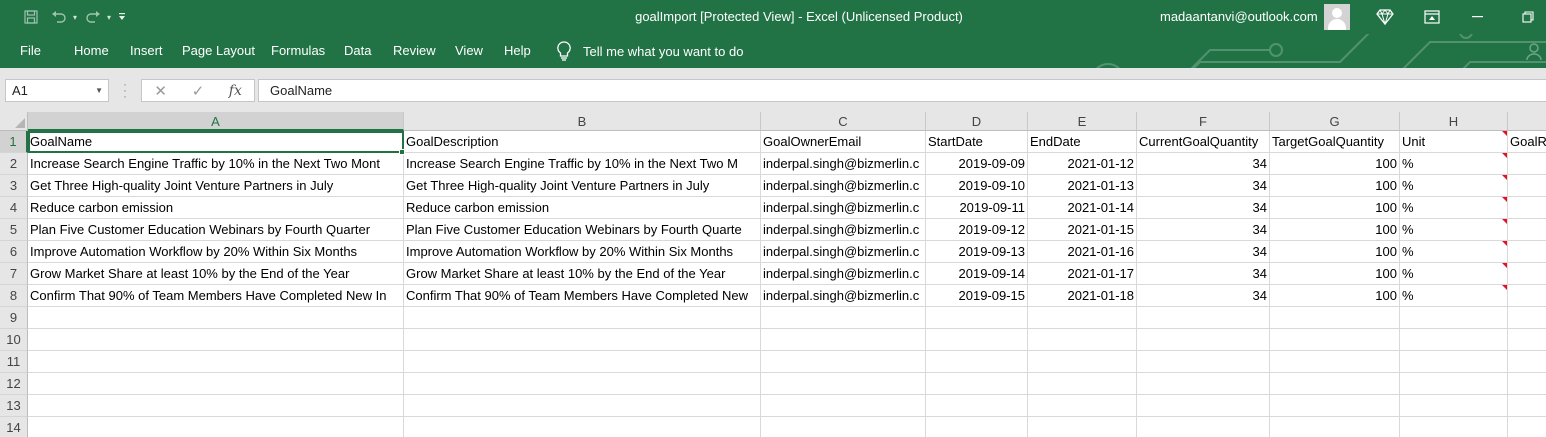  What do you see at coordinates (843, 121) in the screenshot?
I see `column-header-c: C` at bounding box center [843, 121].